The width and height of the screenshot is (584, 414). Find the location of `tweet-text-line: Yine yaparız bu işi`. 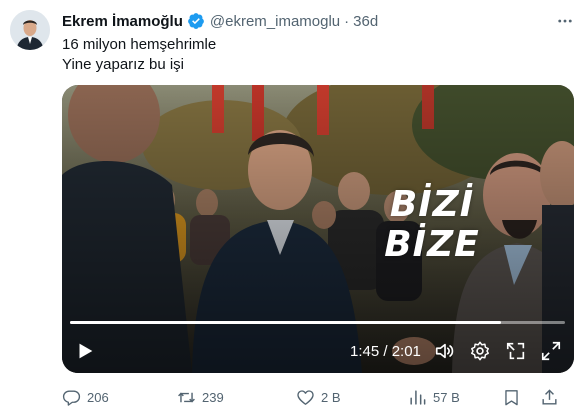

tweet-text-line: Yine yaparız bu işi is located at coordinates (123, 64).